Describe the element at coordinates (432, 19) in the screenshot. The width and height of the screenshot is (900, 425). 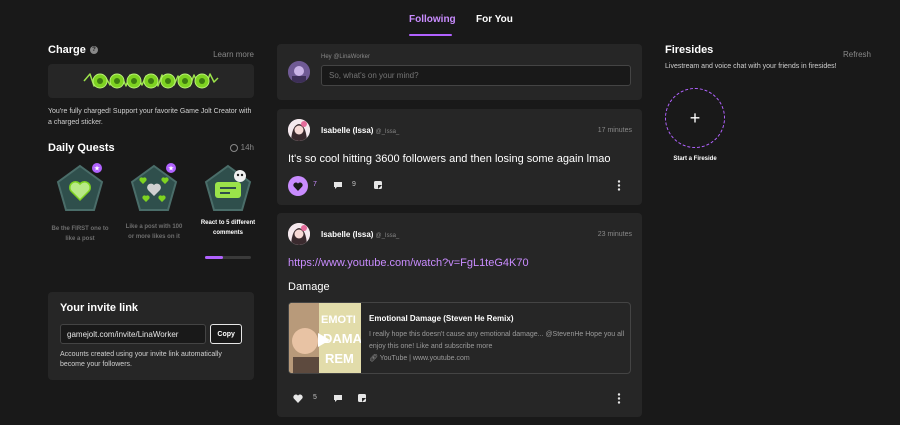
I see `tab-following: Following` at that location.